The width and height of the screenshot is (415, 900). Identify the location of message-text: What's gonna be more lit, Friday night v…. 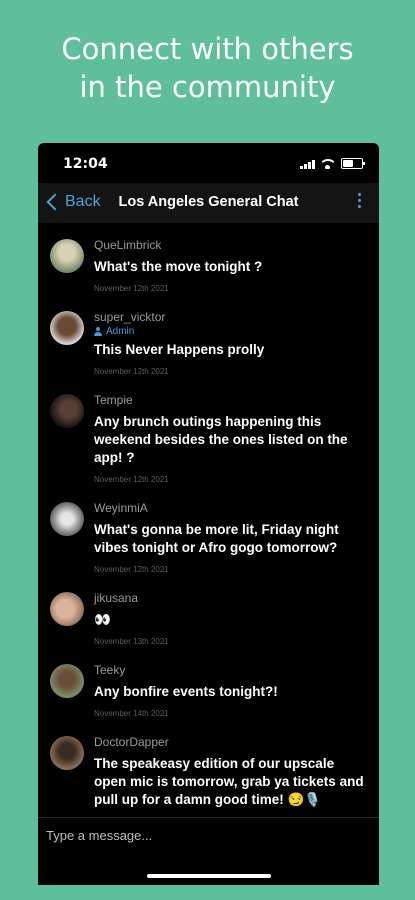
(216, 538).